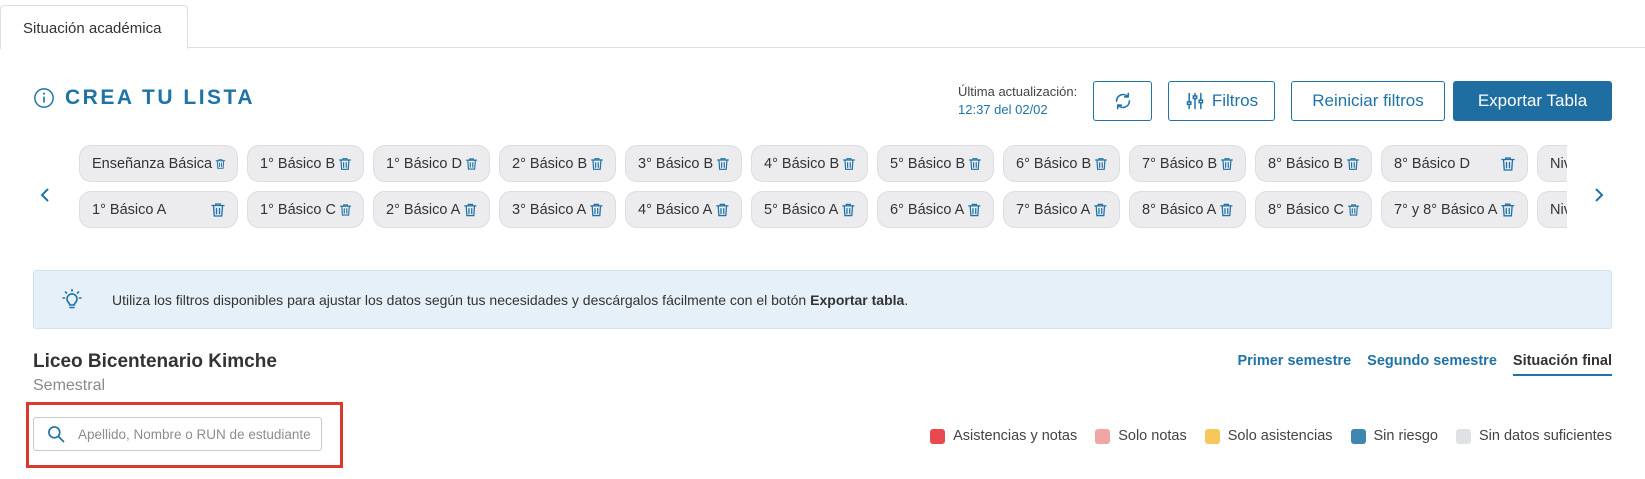  I want to click on tip-strong: Exportar tabla, so click(857, 299).